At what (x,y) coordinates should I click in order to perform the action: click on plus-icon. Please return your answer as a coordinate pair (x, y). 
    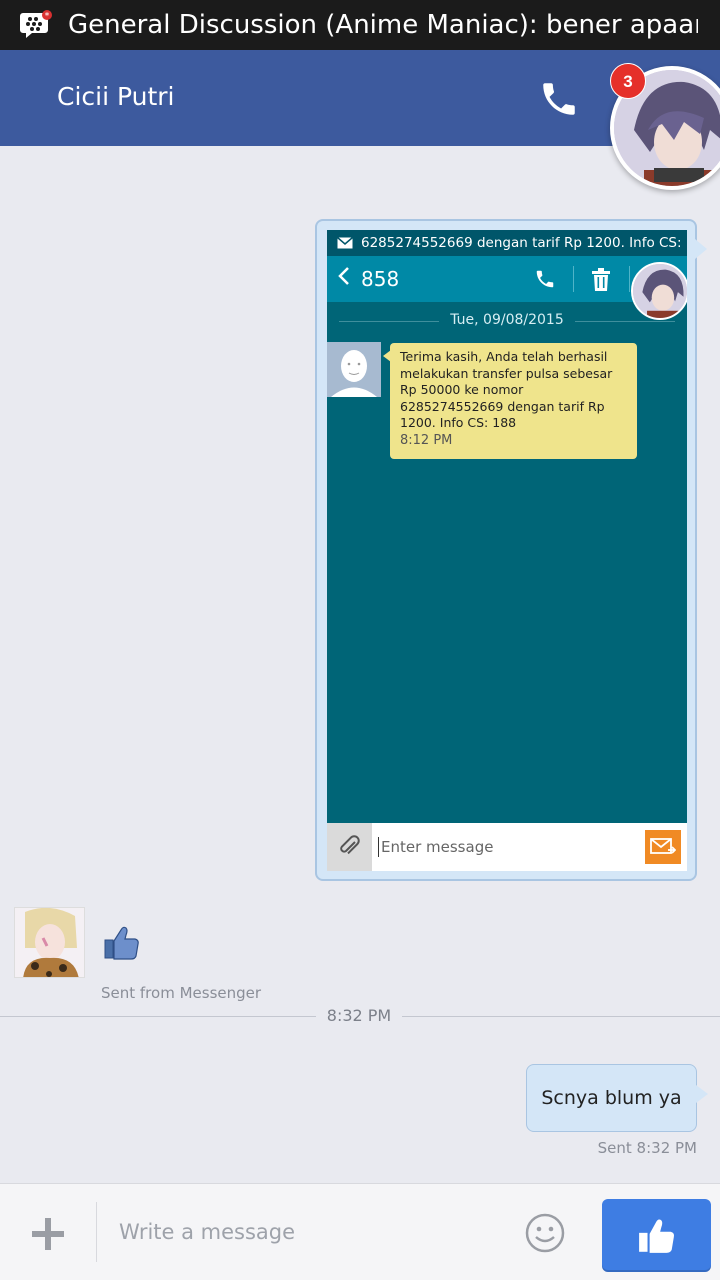
    Looking at the image, I should click on (48, 1234).